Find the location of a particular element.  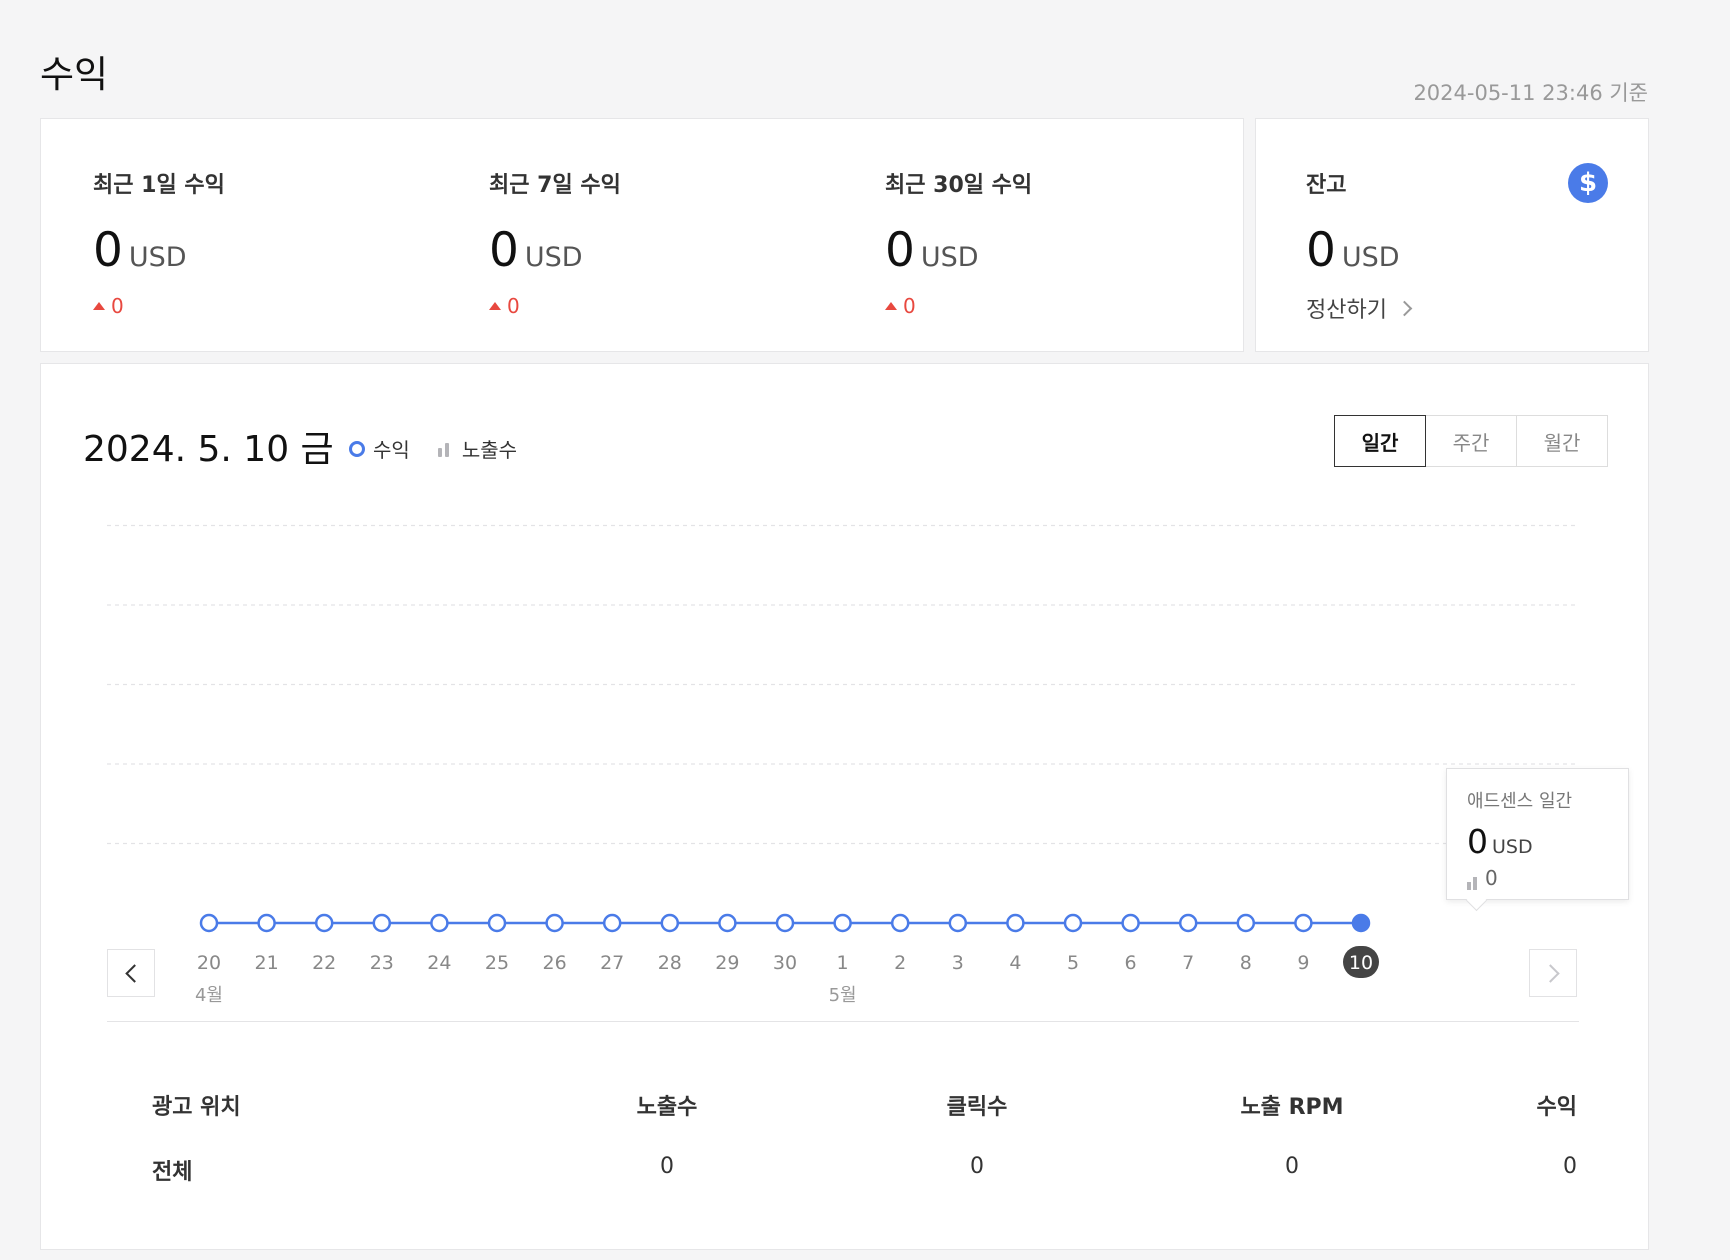

cell-rpm: 0 is located at coordinates (1292, 1166).